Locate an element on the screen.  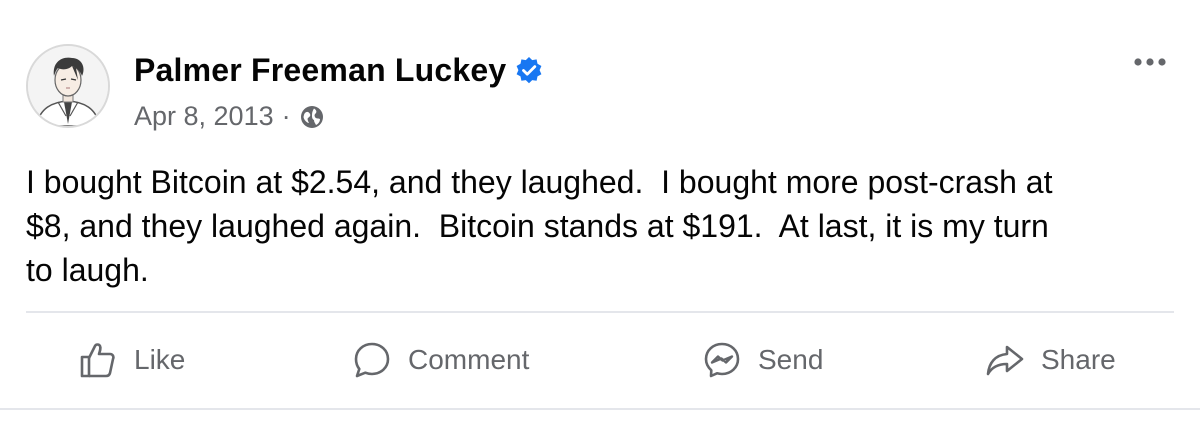
avatar is located at coordinates (68, 86).